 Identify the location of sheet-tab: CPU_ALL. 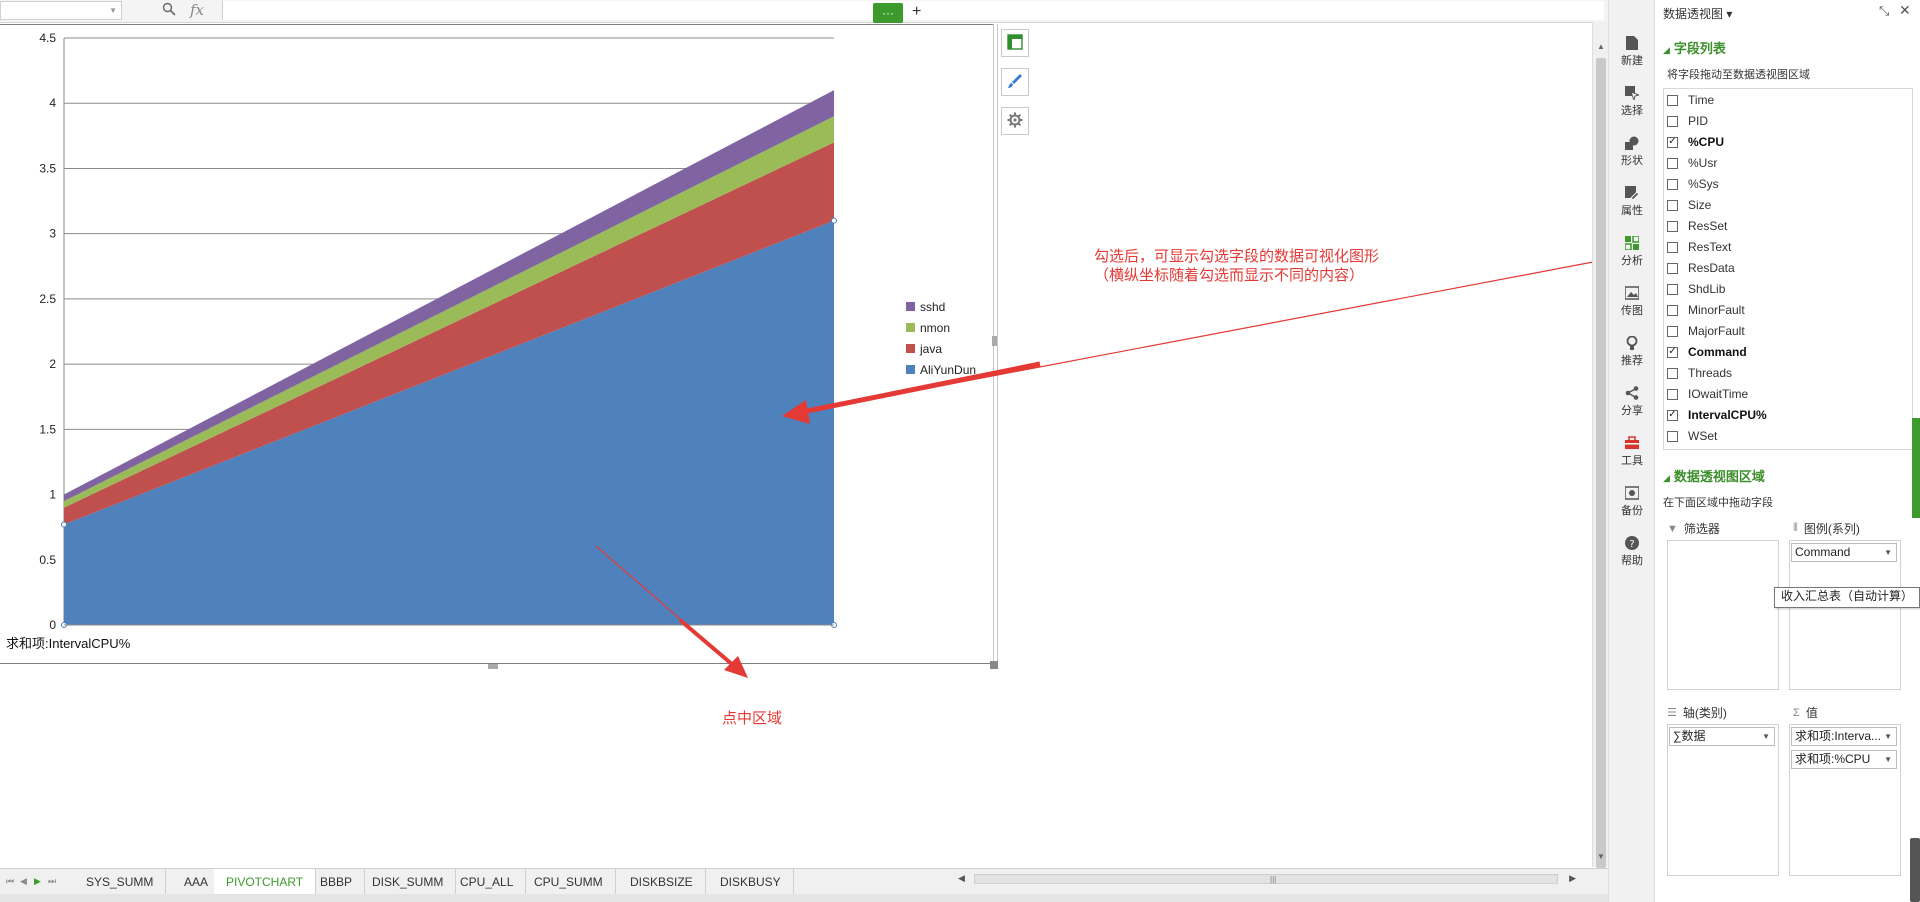
(487, 882).